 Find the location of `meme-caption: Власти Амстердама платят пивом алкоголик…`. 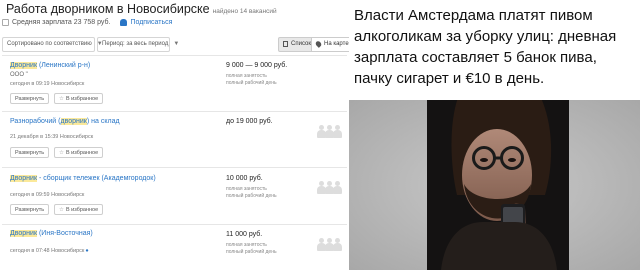

meme-caption: Власти Амстердама платят пивом алкоголик… is located at coordinates (485, 47).